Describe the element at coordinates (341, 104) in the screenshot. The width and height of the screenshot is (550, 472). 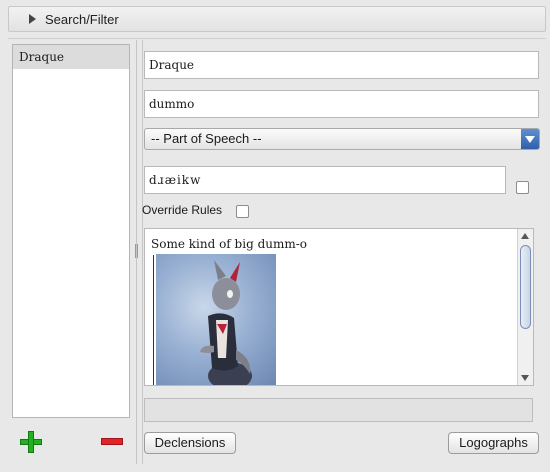
I see `localword-field: dummo` at that location.